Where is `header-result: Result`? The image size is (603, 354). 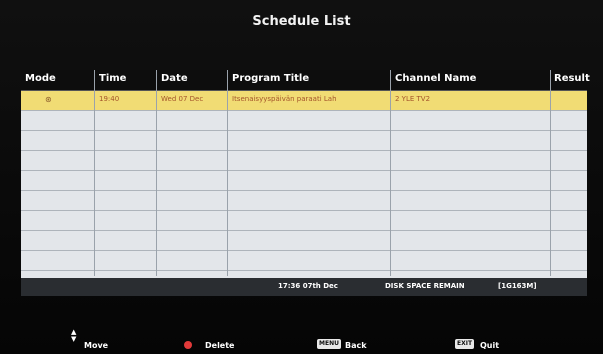
header-result: Result is located at coordinates (572, 78).